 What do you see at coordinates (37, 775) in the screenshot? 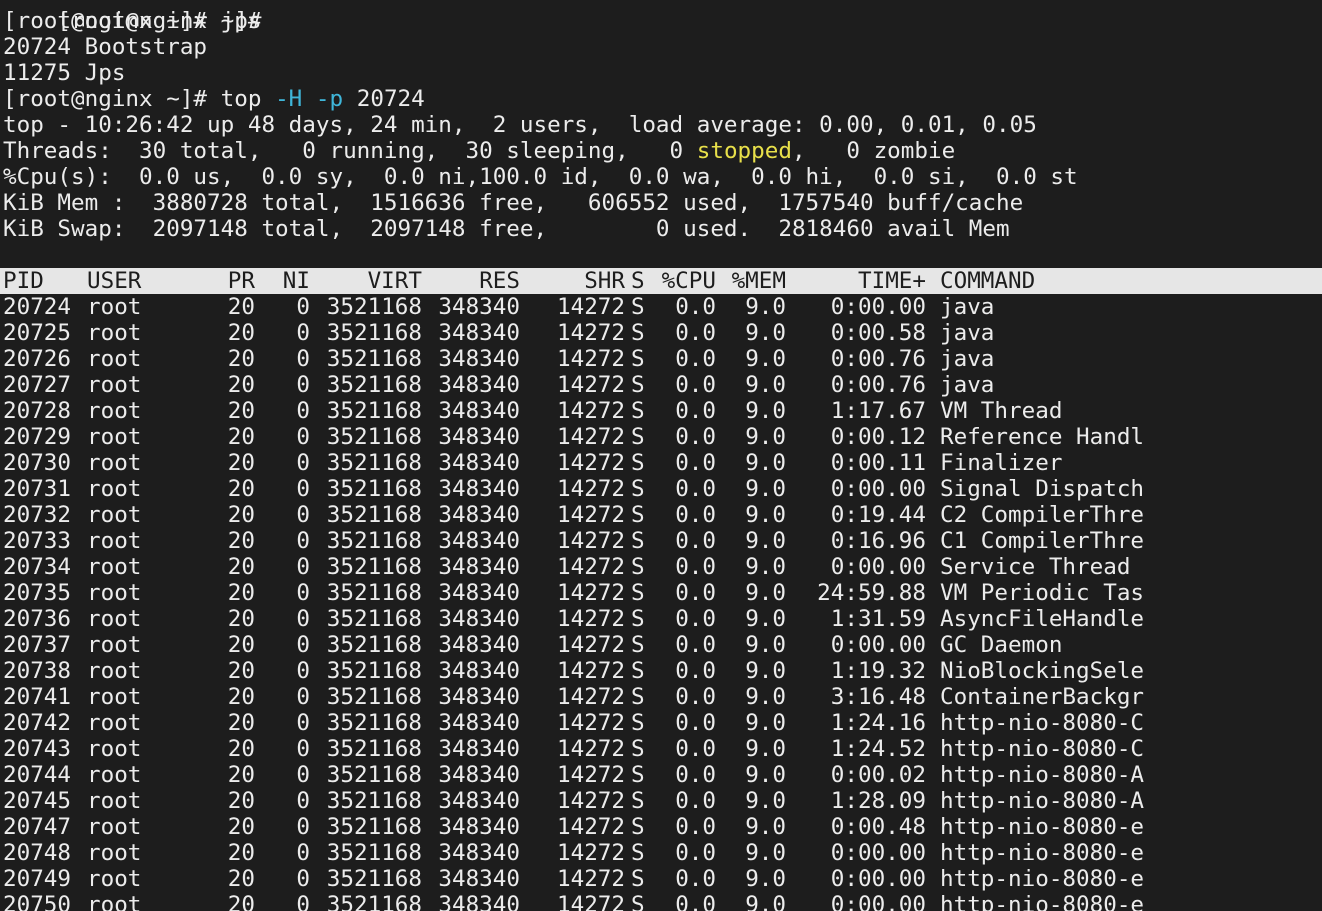
I see `cell-pid: 20744` at bounding box center [37, 775].